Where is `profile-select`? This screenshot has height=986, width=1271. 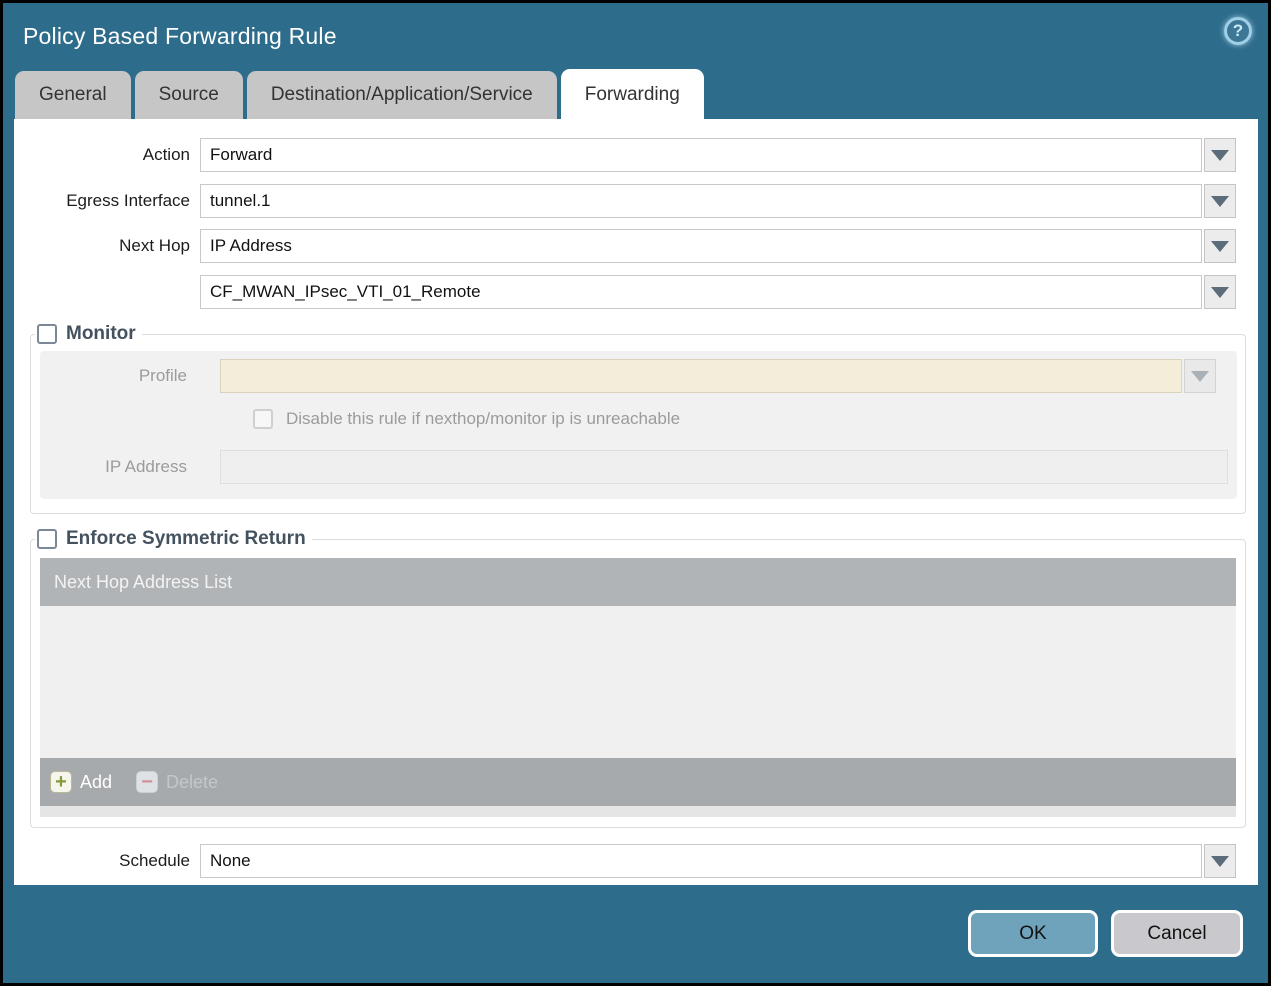
profile-select is located at coordinates (701, 376).